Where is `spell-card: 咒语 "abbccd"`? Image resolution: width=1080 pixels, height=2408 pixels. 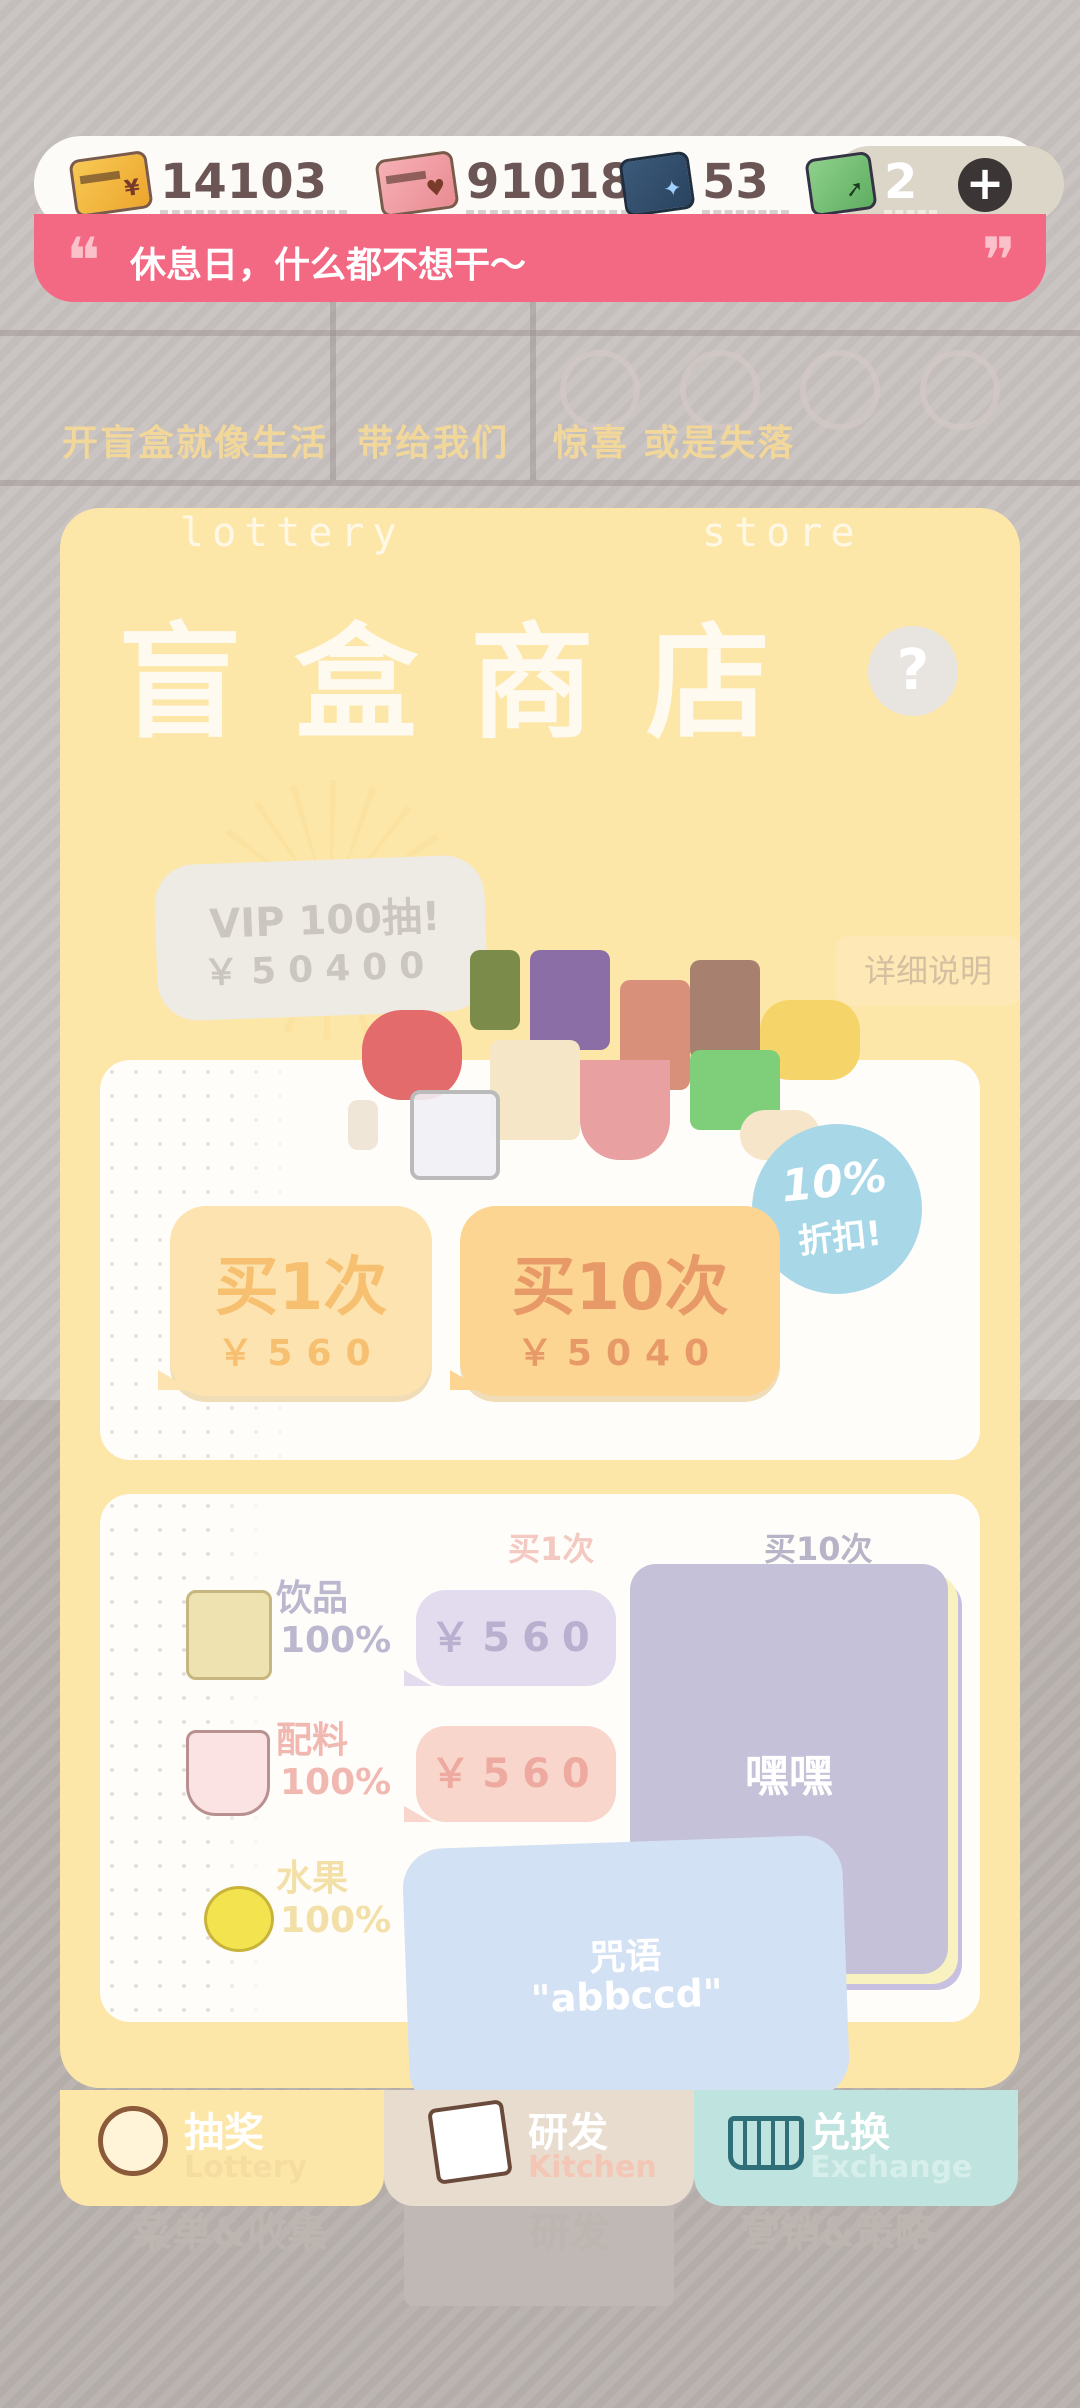 spell-card: 咒语 "abbccd" is located at coordinates (626, 1973).